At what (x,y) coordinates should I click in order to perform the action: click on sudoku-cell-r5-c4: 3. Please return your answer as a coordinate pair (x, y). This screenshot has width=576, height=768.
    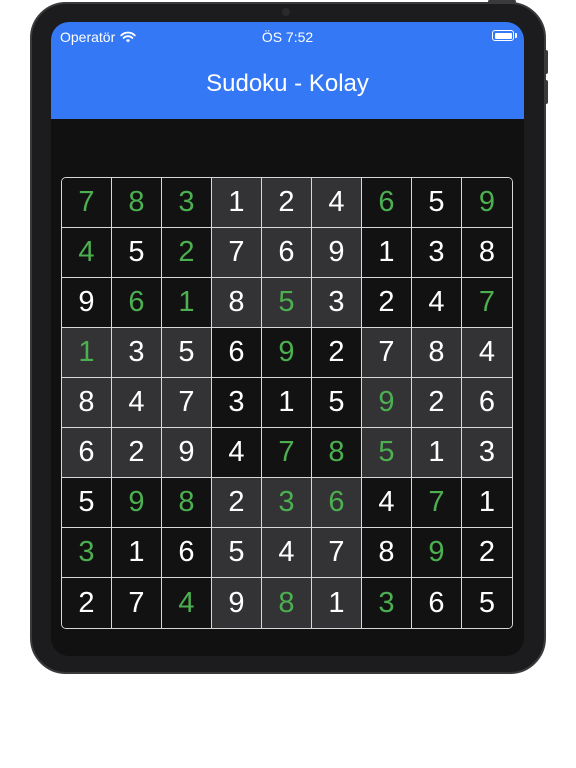
    Looking at the image, I should click on (237, 403).